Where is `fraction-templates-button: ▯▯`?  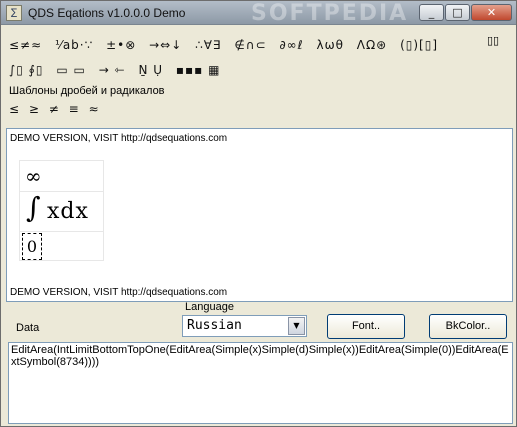 fraction-templates-button: ▯▯ is located at coordinates (493, 40).